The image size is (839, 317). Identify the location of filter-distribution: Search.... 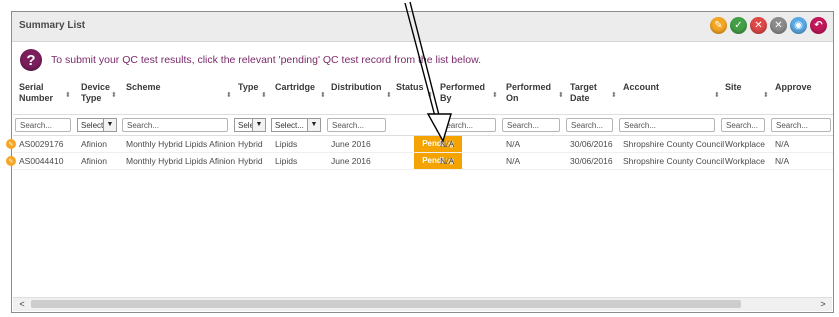
(356, 125).